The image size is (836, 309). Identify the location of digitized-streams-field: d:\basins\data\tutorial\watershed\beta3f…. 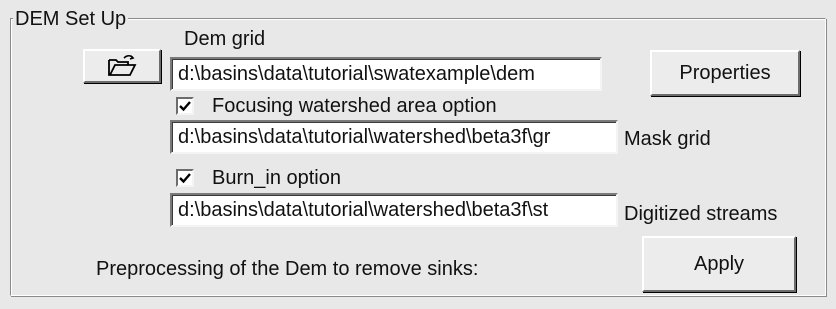
(394, 210).